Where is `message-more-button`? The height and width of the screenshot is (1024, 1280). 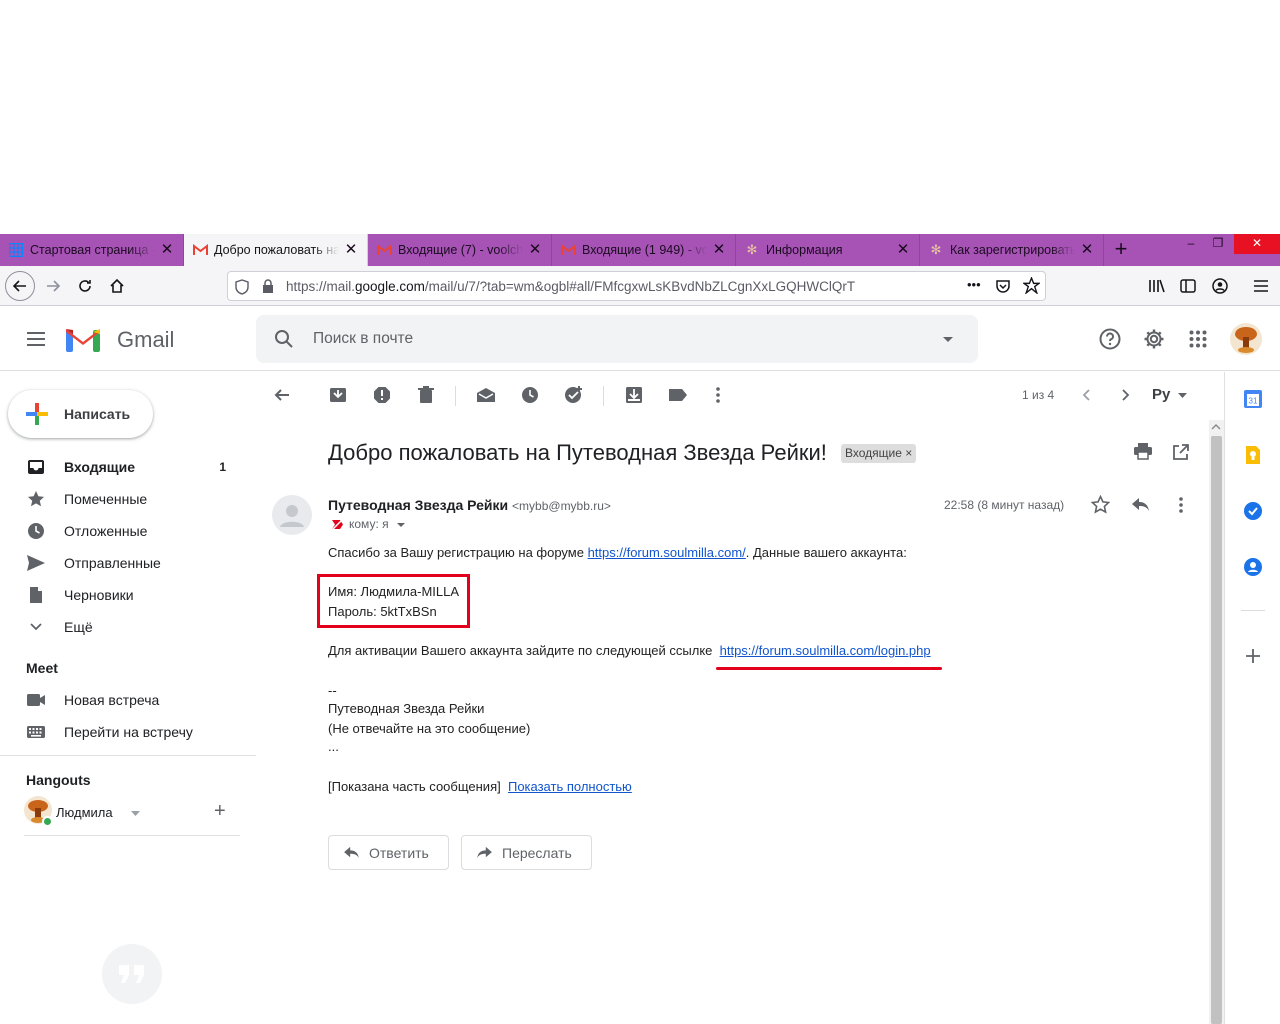 message-more-button is located at coordinates (1181, 507).